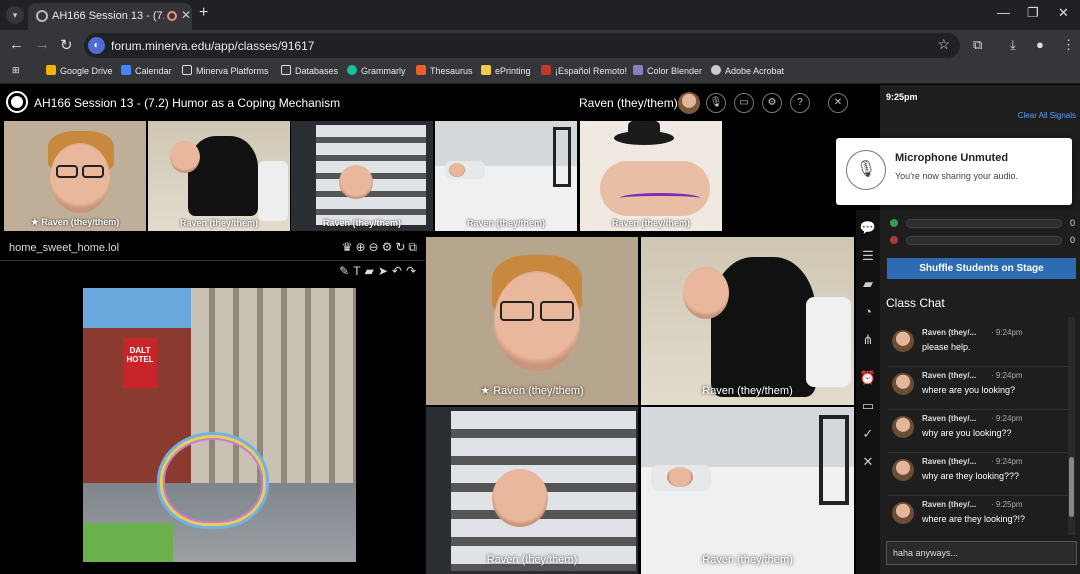 This screenshot has height=574, width=1080. I want to click on bookmark-calendar: Calendar, so click(146, 70).